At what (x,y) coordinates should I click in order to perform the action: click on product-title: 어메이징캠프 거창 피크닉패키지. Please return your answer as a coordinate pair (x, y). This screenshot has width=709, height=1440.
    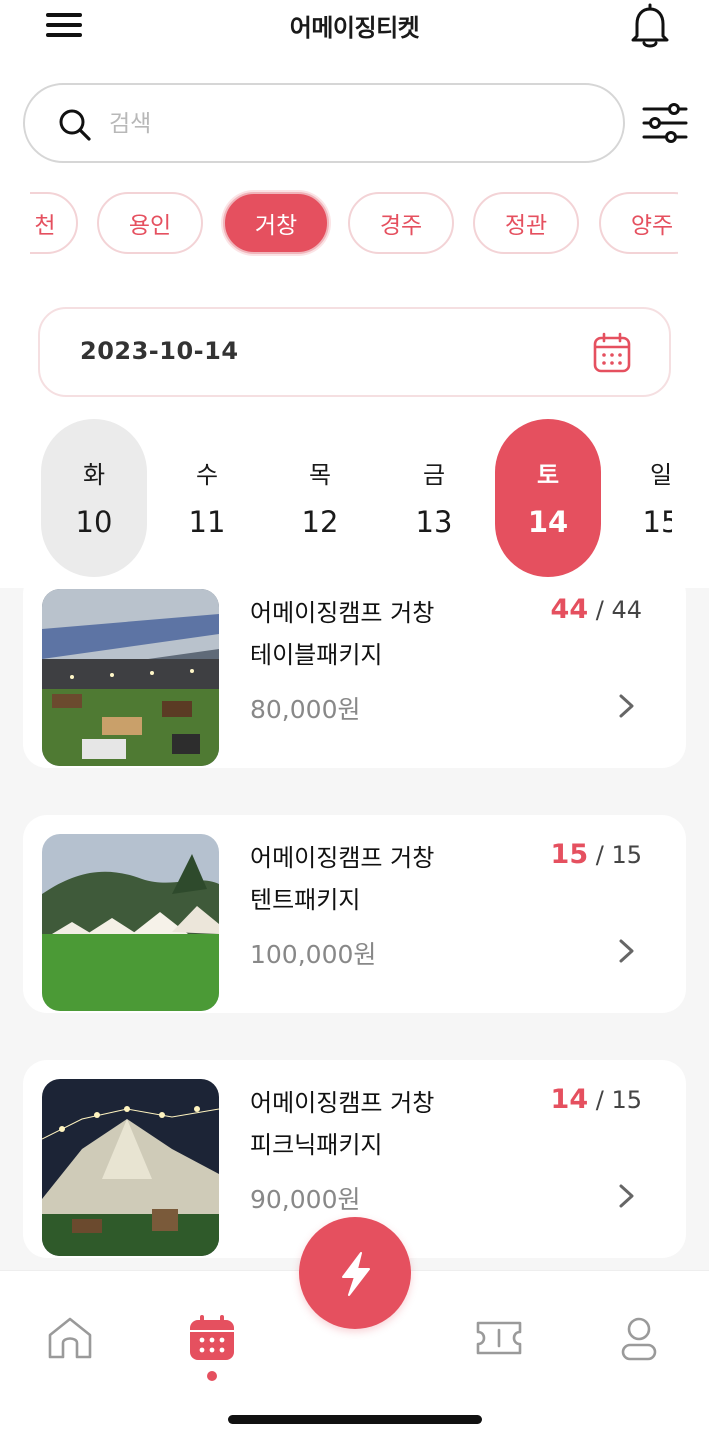
    Looking at the image, I should click on (342, 1124).